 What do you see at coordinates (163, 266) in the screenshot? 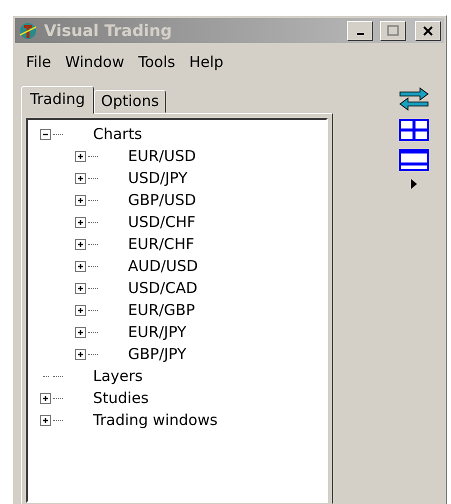
I see `tree-item: AUD/USD` at bounding box center [163, 266].